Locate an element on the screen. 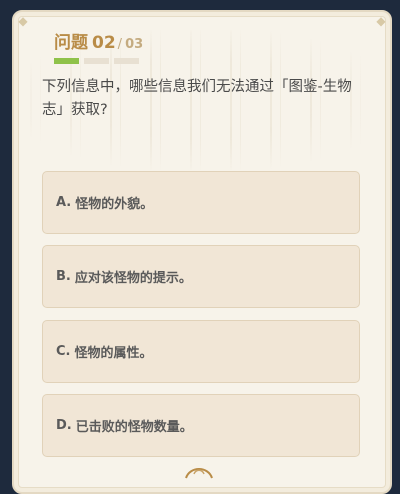 The height and width of the screenshot is (494, 400). option-text: 怪物的外貌。 is located at coordinates (114, 204).